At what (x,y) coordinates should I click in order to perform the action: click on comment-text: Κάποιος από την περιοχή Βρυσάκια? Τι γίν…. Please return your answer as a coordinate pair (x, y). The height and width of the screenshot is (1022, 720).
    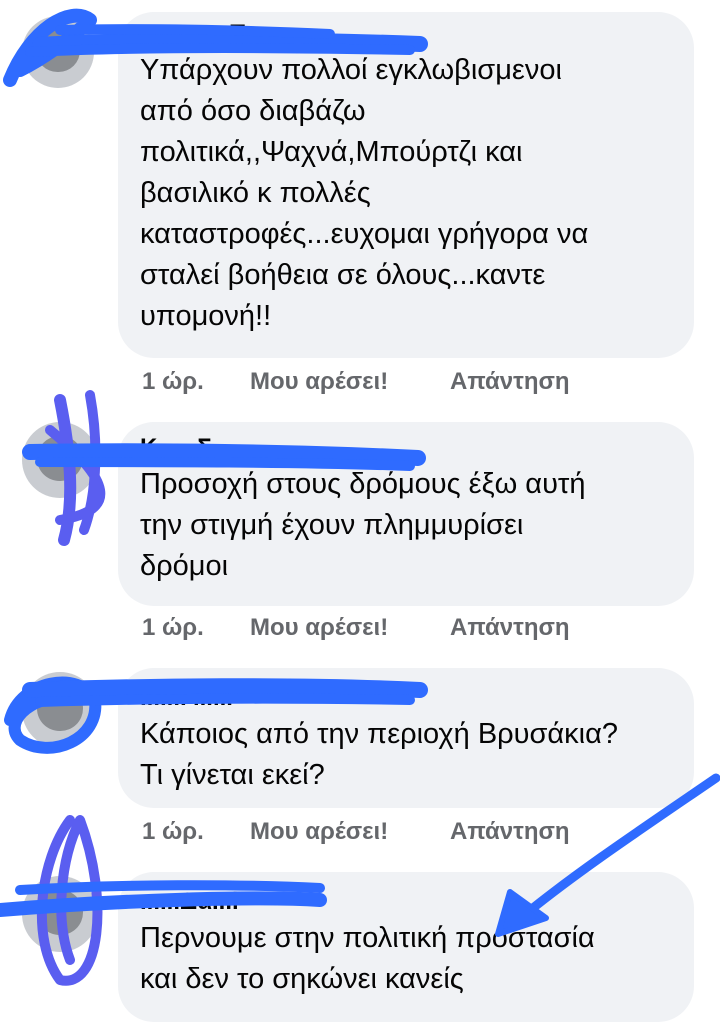
    Looking at the image, I should click on (379, 754).